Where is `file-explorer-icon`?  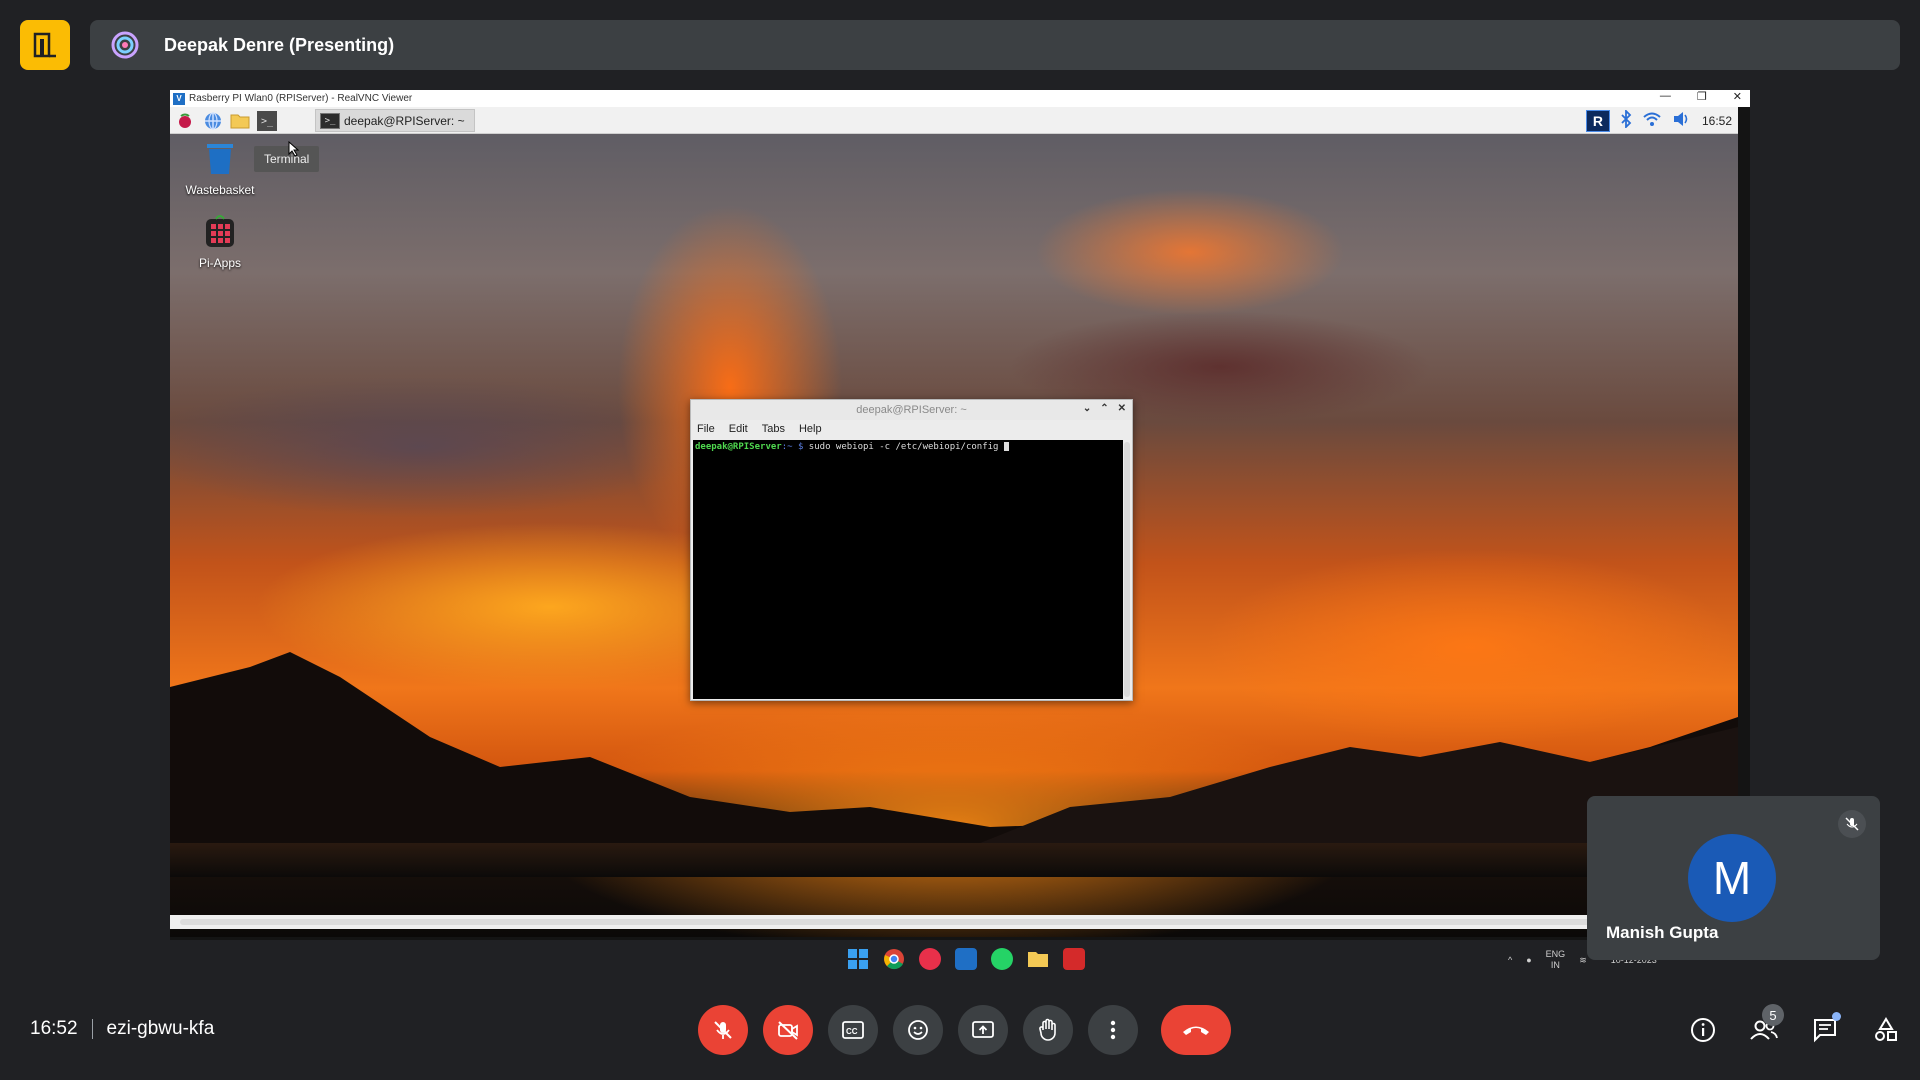
file-explorer-icon is located at coordinates (1038, 959).